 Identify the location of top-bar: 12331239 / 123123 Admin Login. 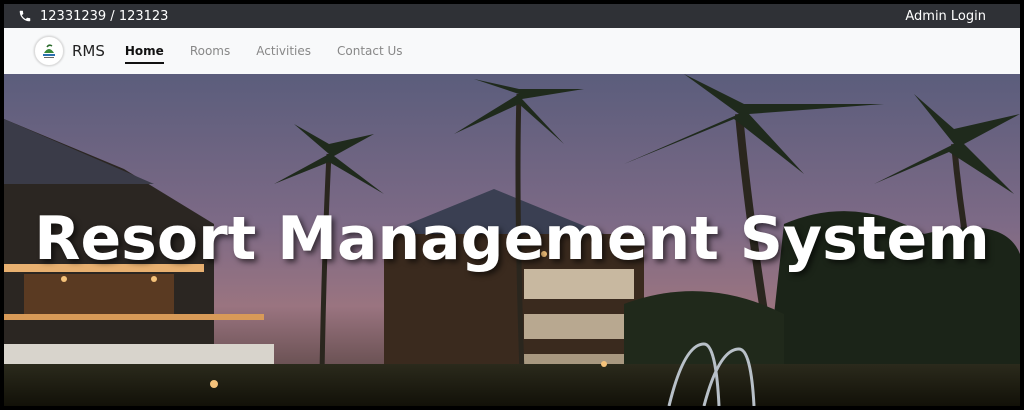
(512, 16).